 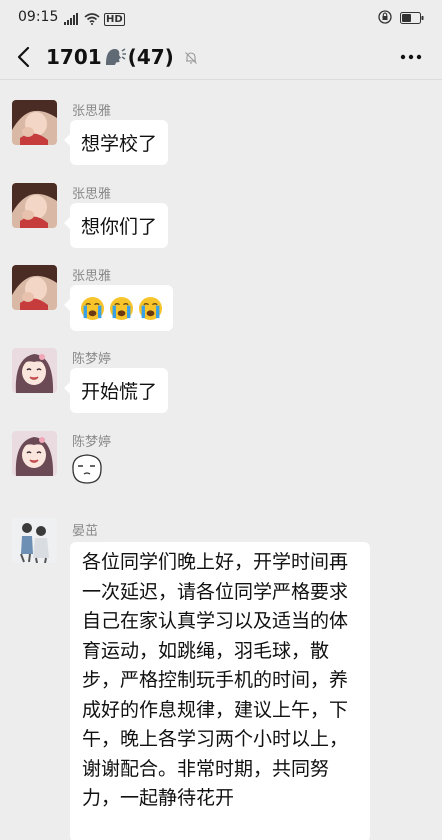 I want to click on sender-name: 晏茁, so click(x=85, y=531).